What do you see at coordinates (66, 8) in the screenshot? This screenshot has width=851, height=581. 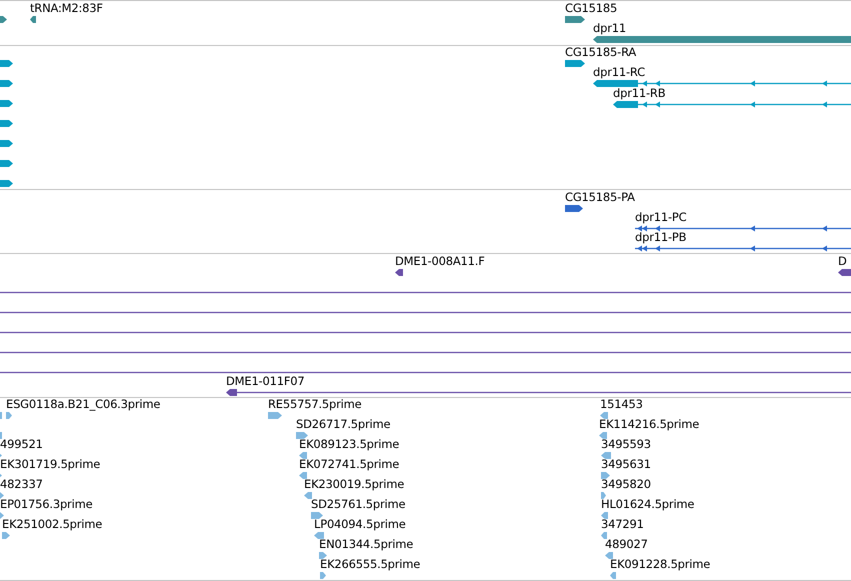 I see `feature-label: tRNA:M2:83F` at bounding box center [66, 8].